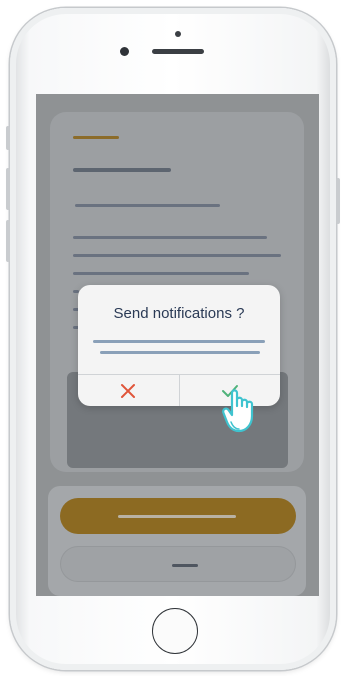 Image resolution: width=345 pixels, height=676 pixels. Describe the element at coordinates (8, 138) in the screenshot. I see `mute-switch` at that location.